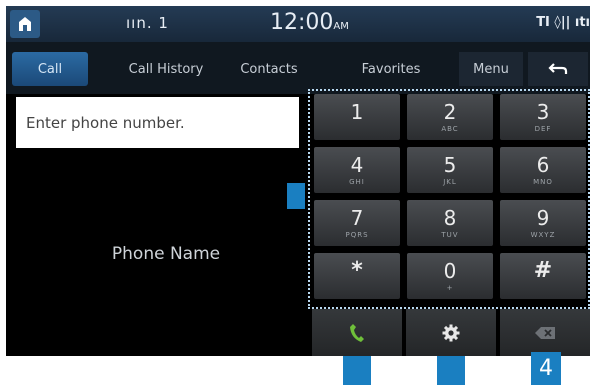  I want to click on callout-marker-4: 4, so click(546, 368).